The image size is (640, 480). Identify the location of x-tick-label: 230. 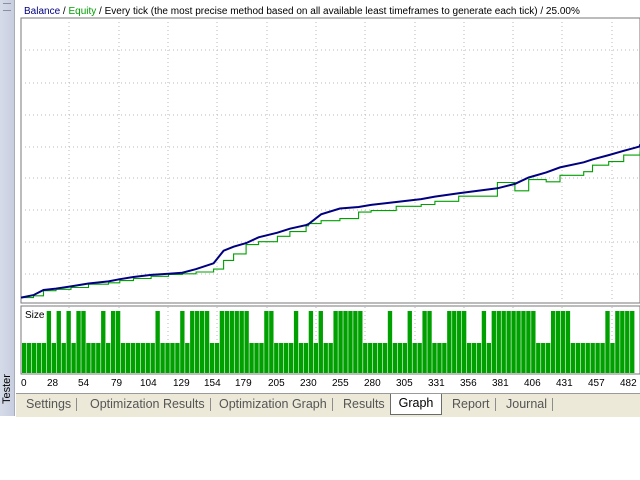
(308, 383).